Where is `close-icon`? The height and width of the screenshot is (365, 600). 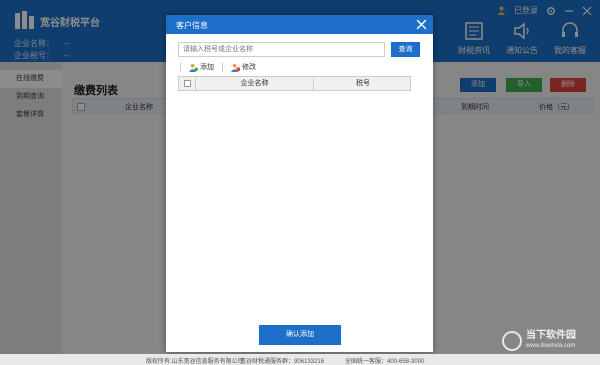
close-icon is located at coordinates (421, 24).